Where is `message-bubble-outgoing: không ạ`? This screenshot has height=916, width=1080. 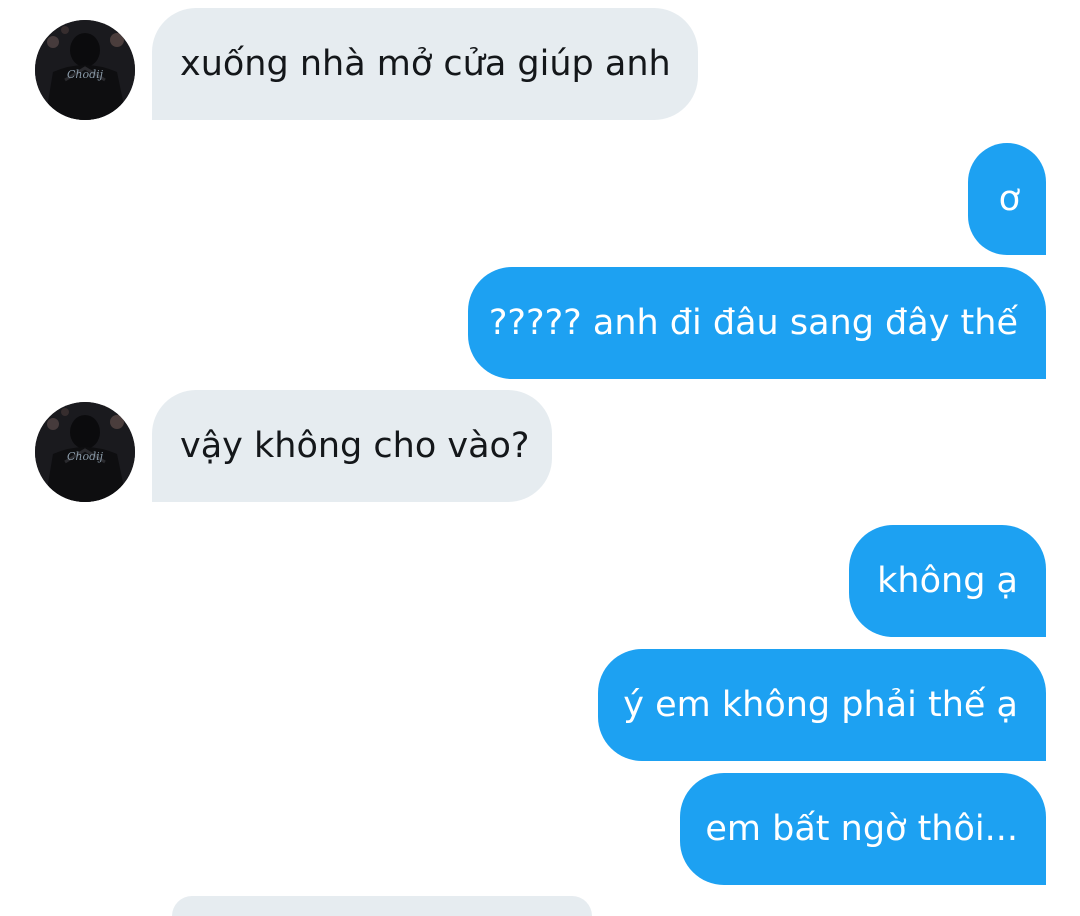
message-bubble-outgoing: không ạ is located at coordinates (947, 581).